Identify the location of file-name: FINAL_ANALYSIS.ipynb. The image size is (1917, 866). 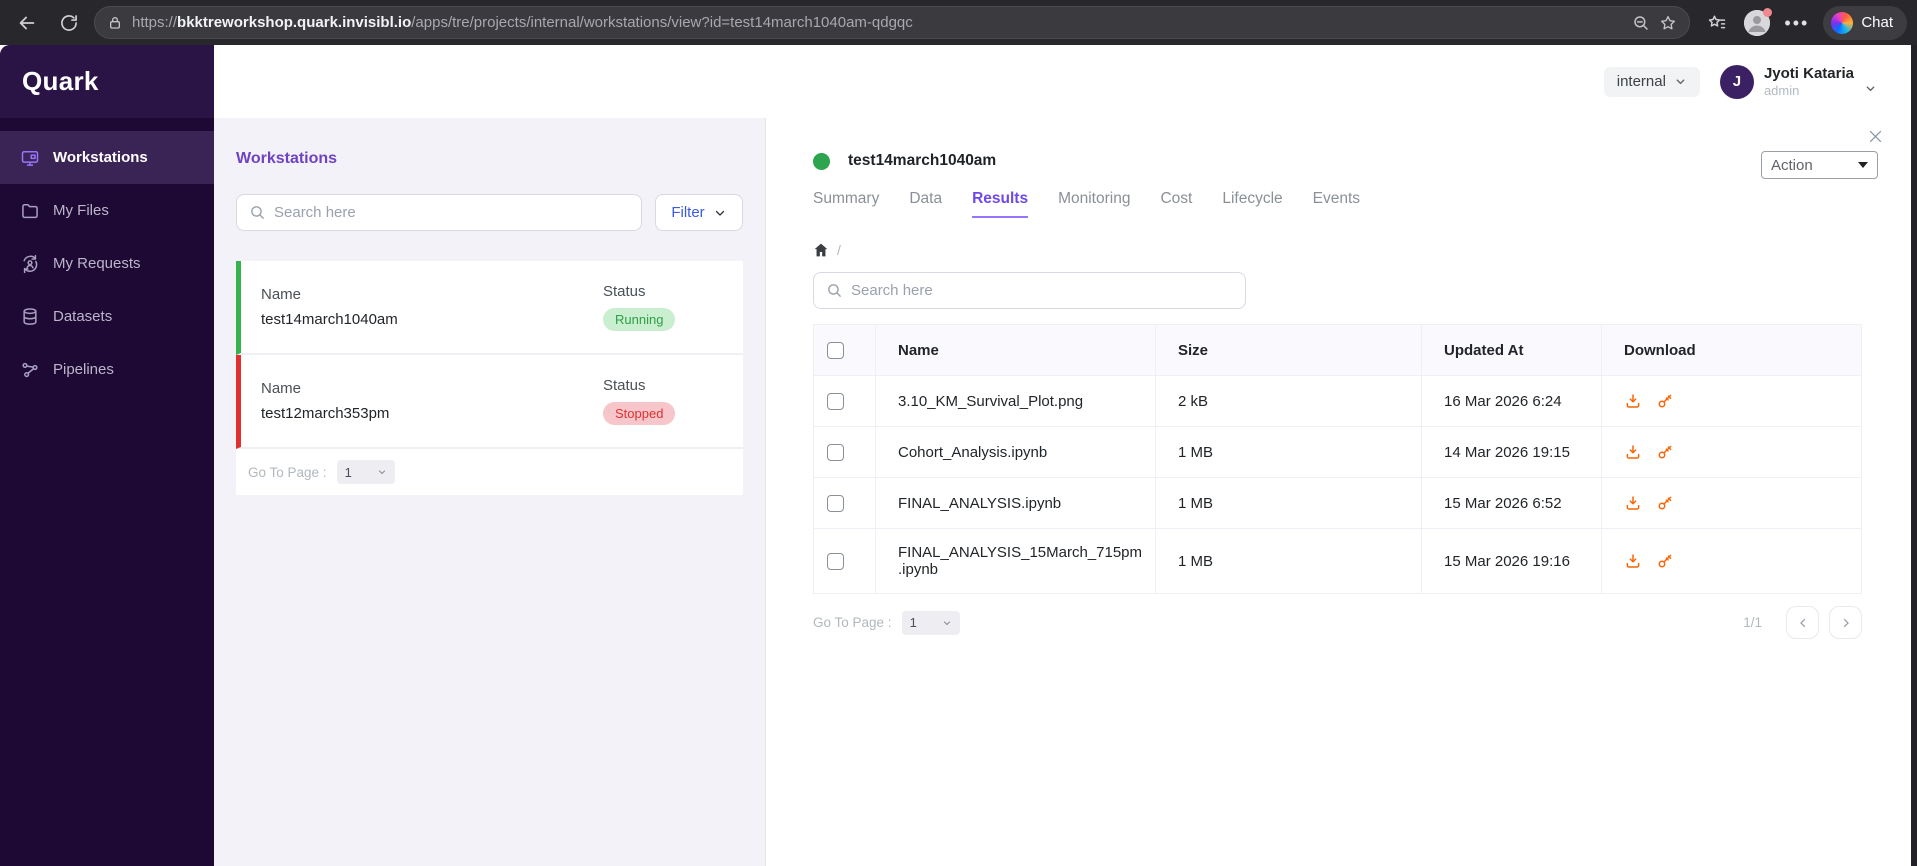
(1016, 503).